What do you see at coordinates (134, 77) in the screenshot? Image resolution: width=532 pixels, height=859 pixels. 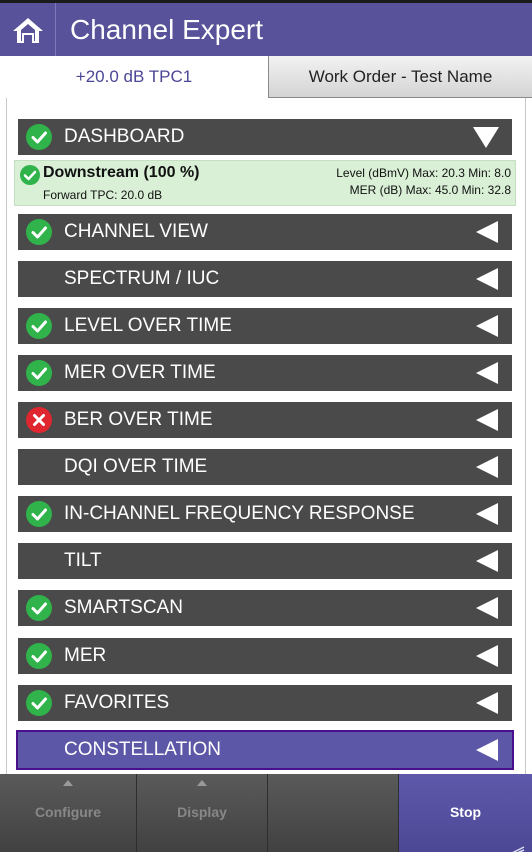 I see `tab-tpc: +20.0 dB TPC1` at bounding box center [134, 77].